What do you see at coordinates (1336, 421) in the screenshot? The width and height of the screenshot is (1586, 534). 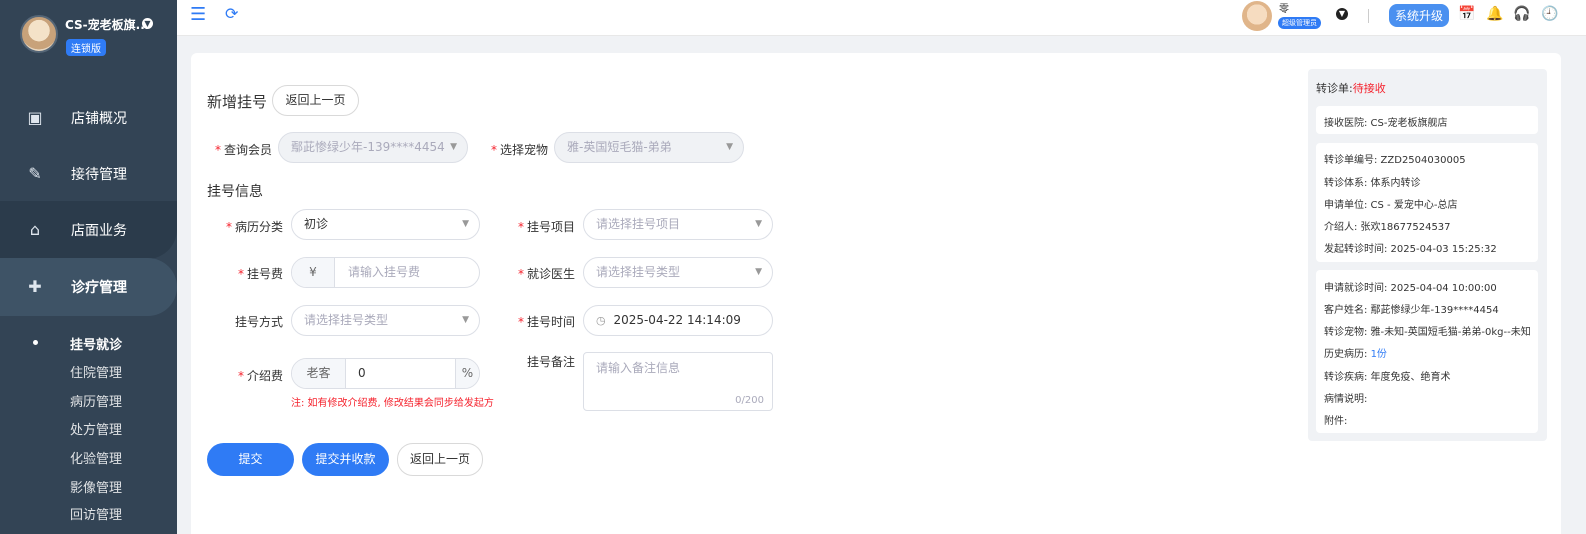 I see `info-row: 附件:` at bounding box center [1336, 421].